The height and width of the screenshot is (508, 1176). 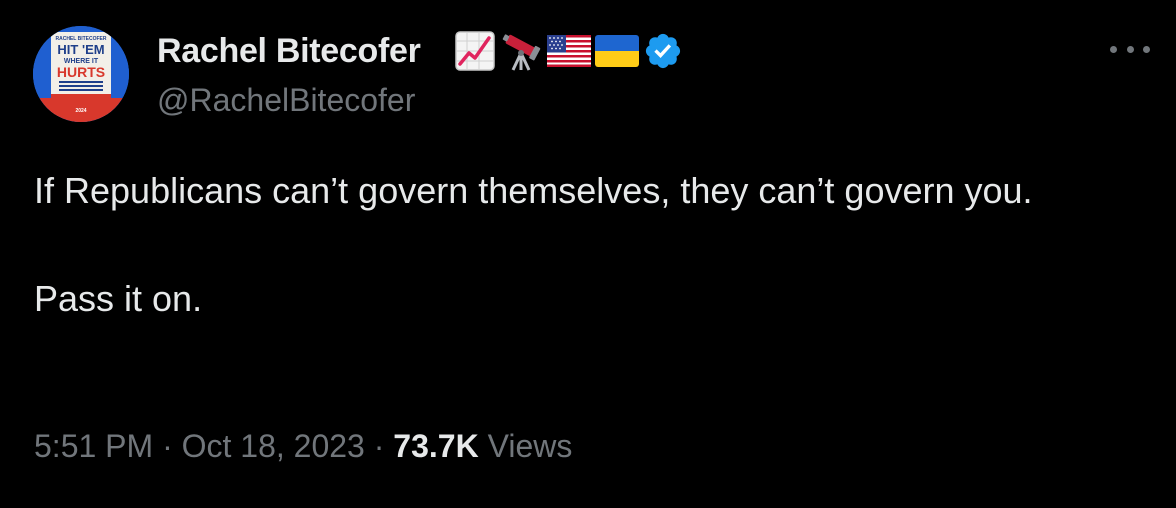 What do you see at coordinates (289, 51) in the screenshot?
I see `author-name: Rachel Bitecofer` at bounding box center [289, 51].